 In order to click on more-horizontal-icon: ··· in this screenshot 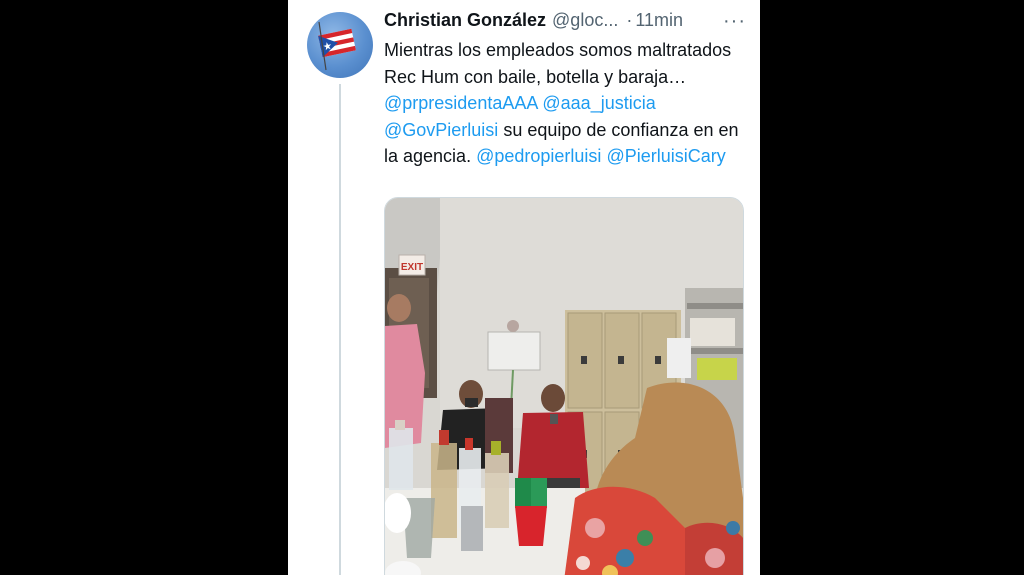, I will do `click(734, 21)`.